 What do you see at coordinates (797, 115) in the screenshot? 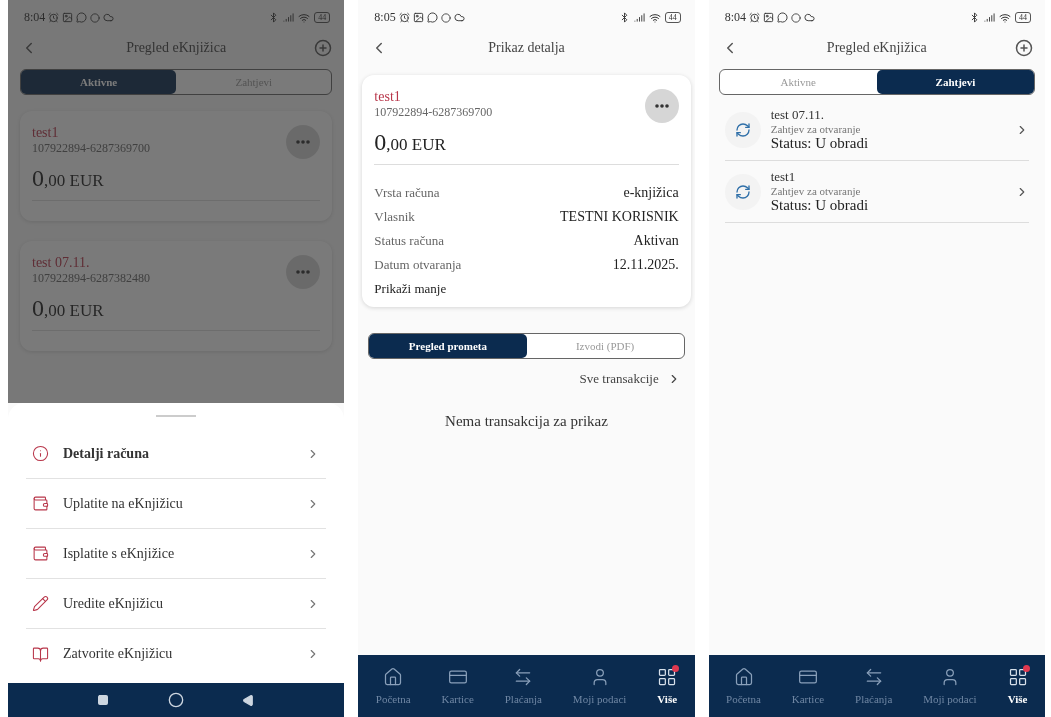
I see `request-name: test 07.11.` at bounding box center [797, 115].